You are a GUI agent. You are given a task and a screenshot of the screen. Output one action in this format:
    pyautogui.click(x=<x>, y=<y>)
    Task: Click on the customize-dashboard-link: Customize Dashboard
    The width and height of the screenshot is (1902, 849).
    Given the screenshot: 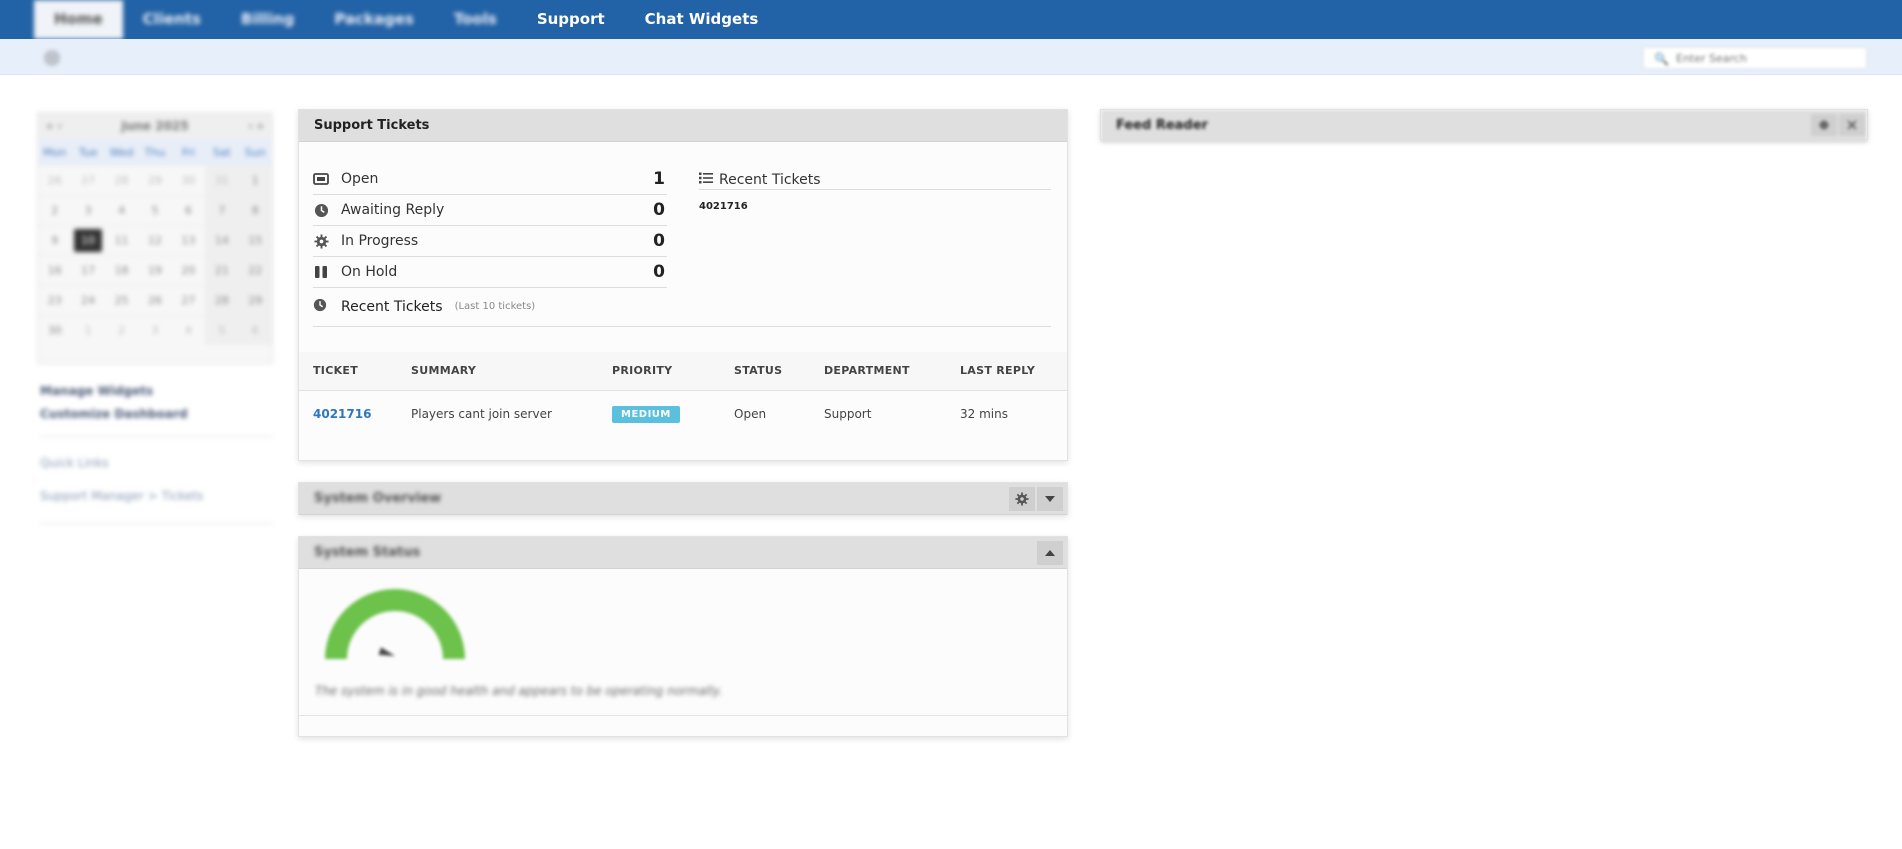 What is the action you would take?
    pyautogui.click(x=156, y=414)
    